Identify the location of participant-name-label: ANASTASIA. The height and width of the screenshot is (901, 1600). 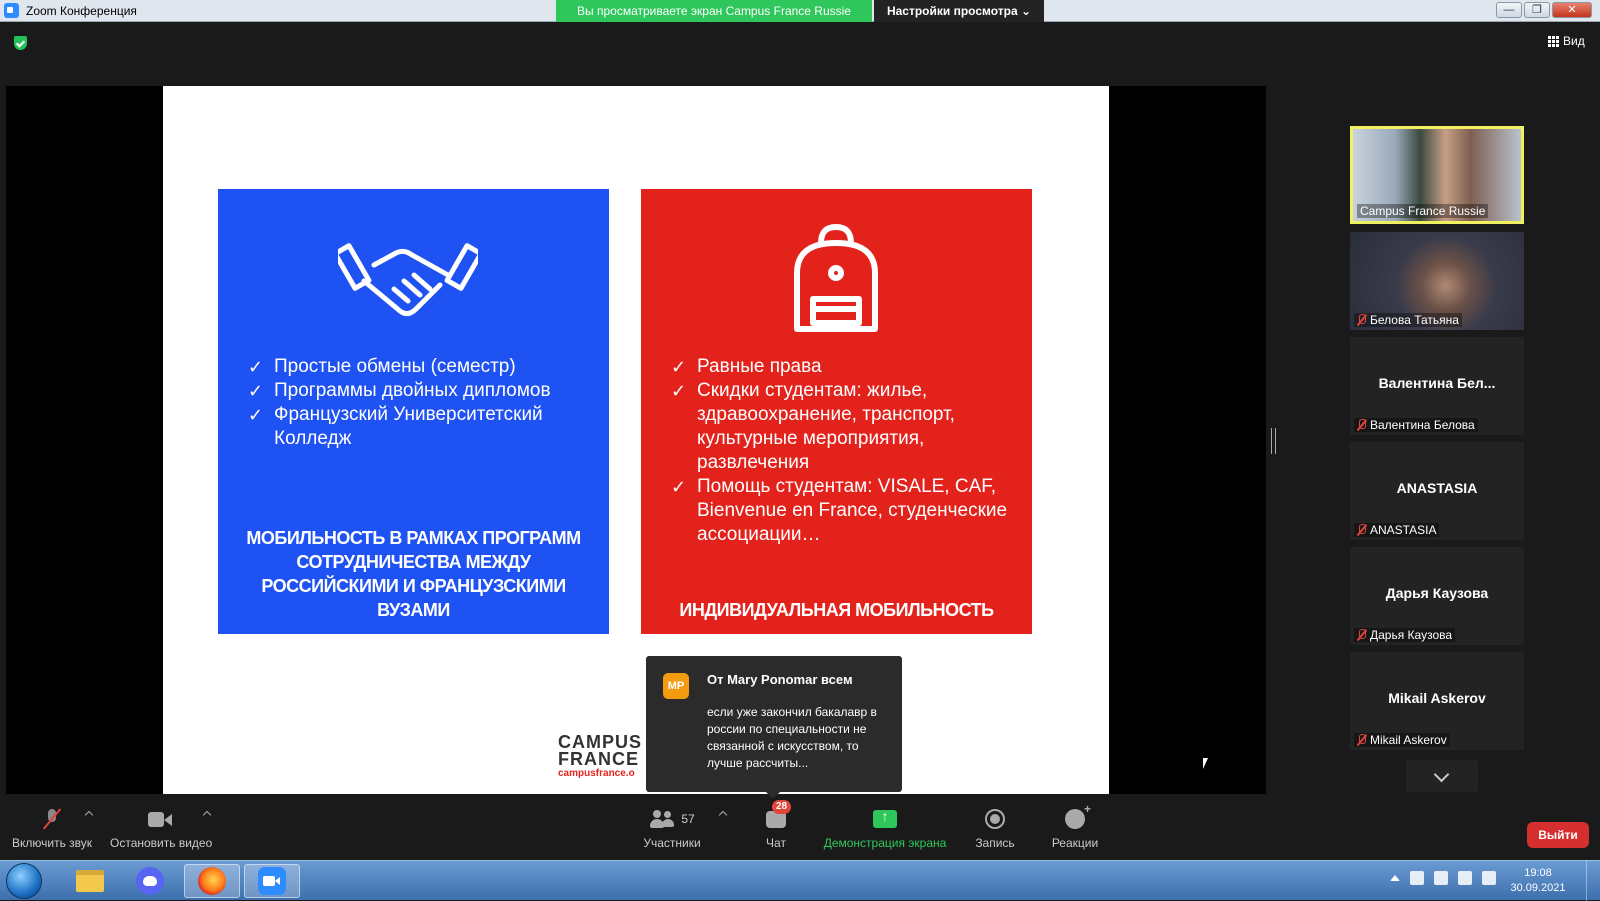
(1397, 530).